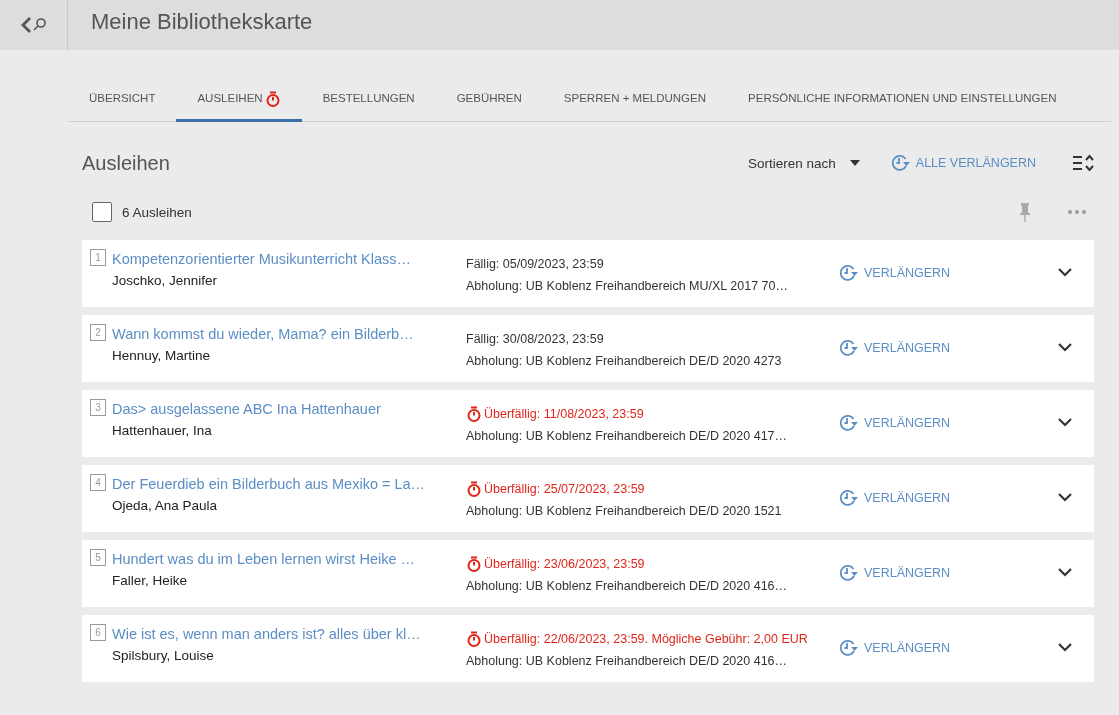 Image resolution: width=1119 pixels, height=715 pixels. I want to click on loan-author: Joschko, Jennifer, so click(165, 281).